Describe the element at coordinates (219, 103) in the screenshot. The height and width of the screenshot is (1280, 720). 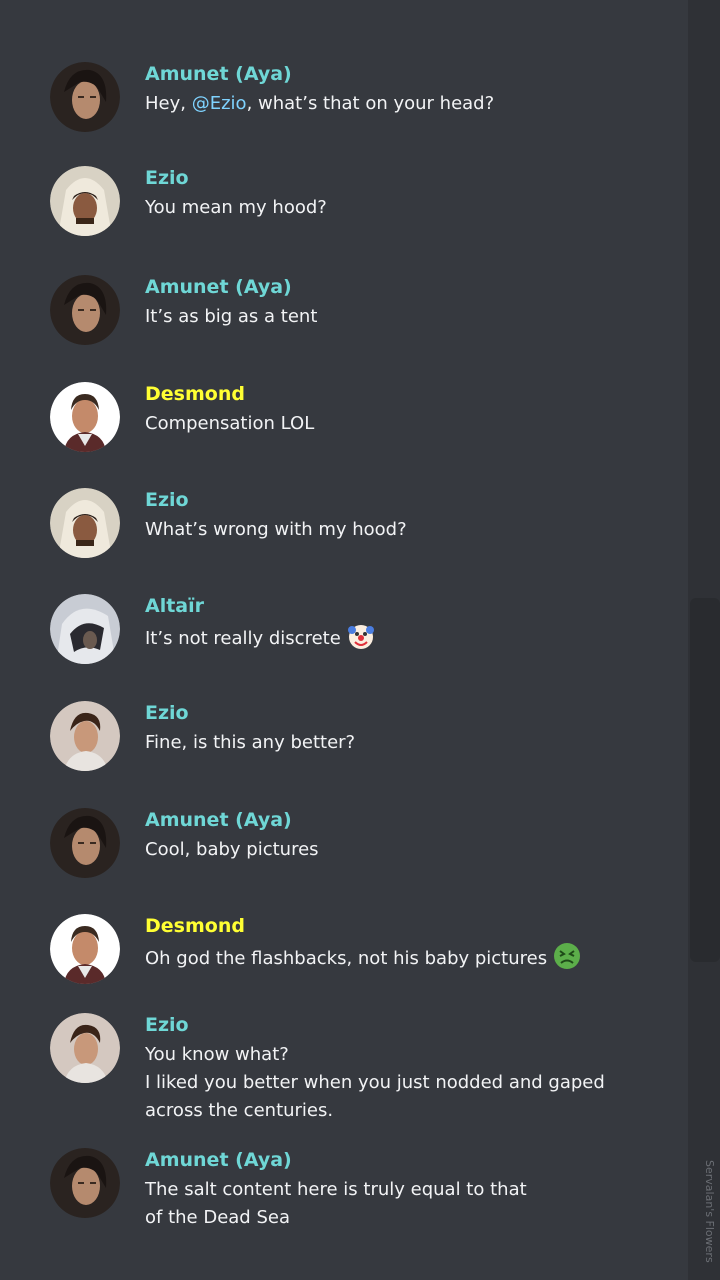
I see `user-mention: @Ezio` at that location.